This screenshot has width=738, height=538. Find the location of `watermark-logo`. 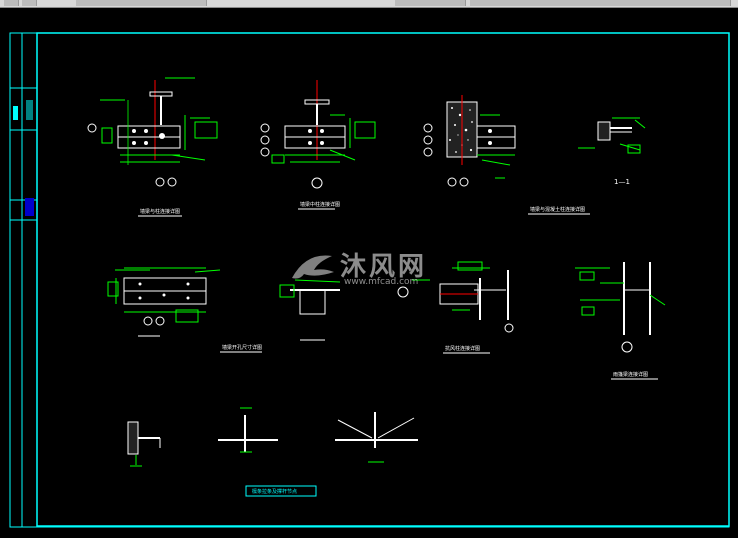

watermark-logo is located at coordinates (313, 267).